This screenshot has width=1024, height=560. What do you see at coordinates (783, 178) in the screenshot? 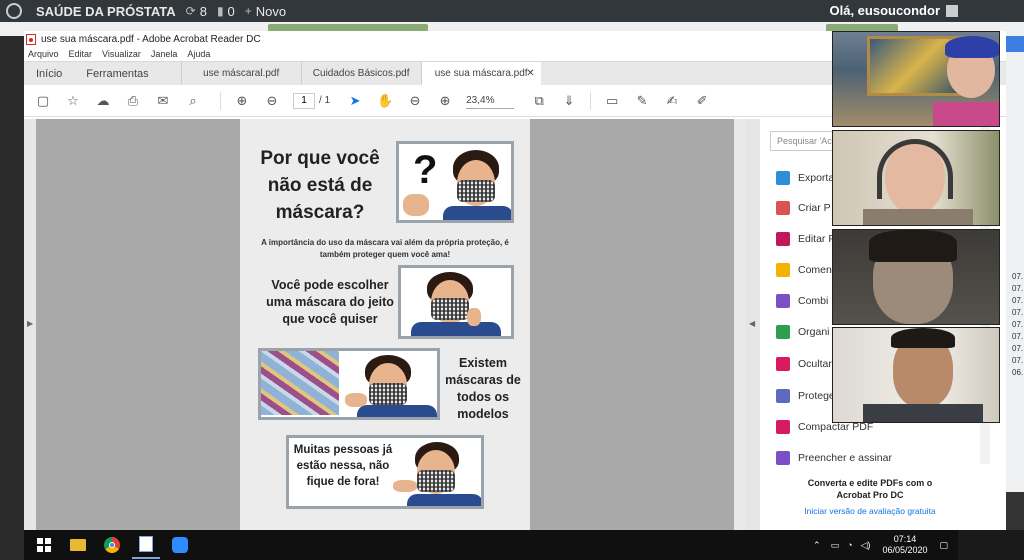
I see `export-icon` at bounding box center [783, 178].